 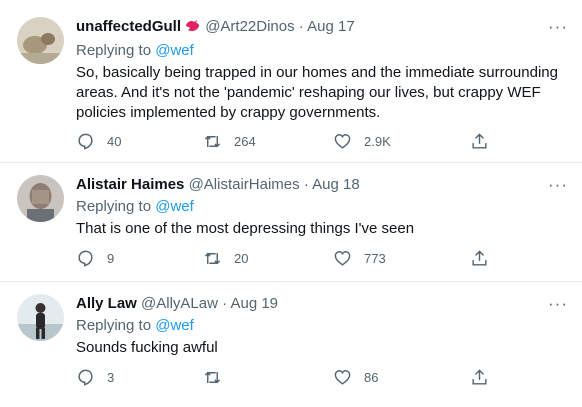 What do you see at coordinates (111, 258) in the screenshot?
I see `reply-count: 9` at bounding box center [111, 258].